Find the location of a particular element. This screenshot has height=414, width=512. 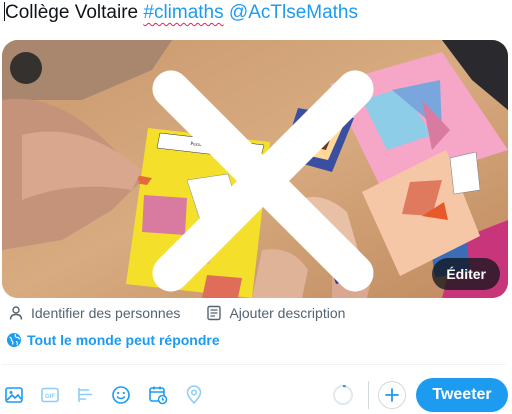

reply-setting-button: Tout le monde peut répondre is located at coordinates (113, 340).